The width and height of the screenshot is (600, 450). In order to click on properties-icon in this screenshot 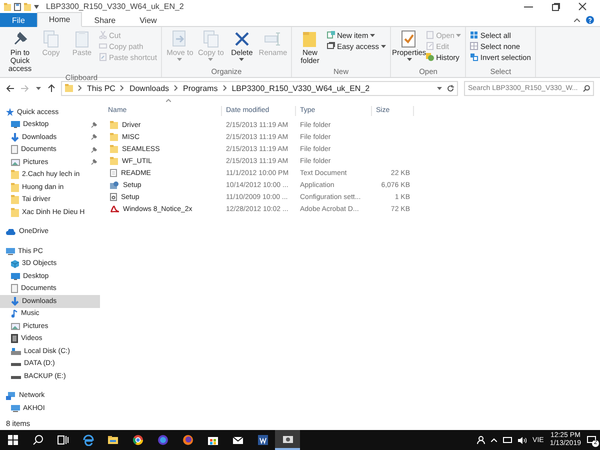, I will do `click(409, 39)`.